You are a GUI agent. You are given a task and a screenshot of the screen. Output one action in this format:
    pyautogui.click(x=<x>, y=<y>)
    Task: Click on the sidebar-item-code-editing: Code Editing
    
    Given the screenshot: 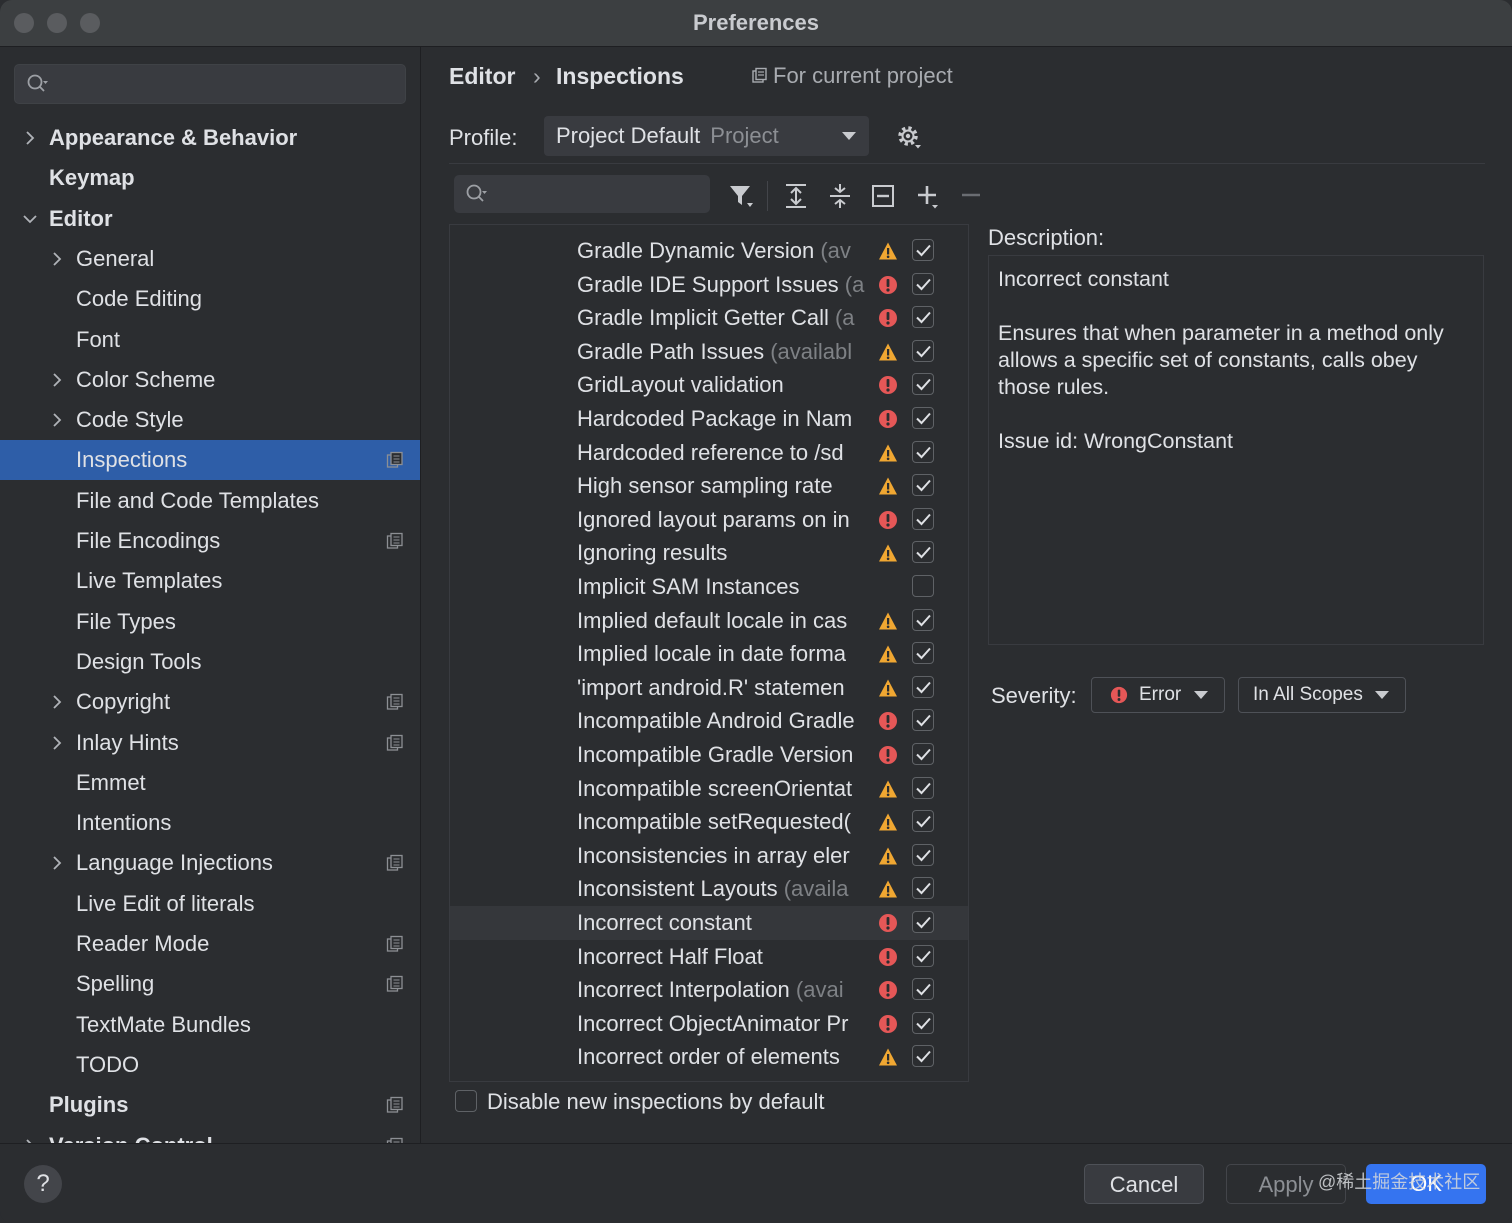 What is the action you would take?
    pyautogui.click(x=210, y=299)
    